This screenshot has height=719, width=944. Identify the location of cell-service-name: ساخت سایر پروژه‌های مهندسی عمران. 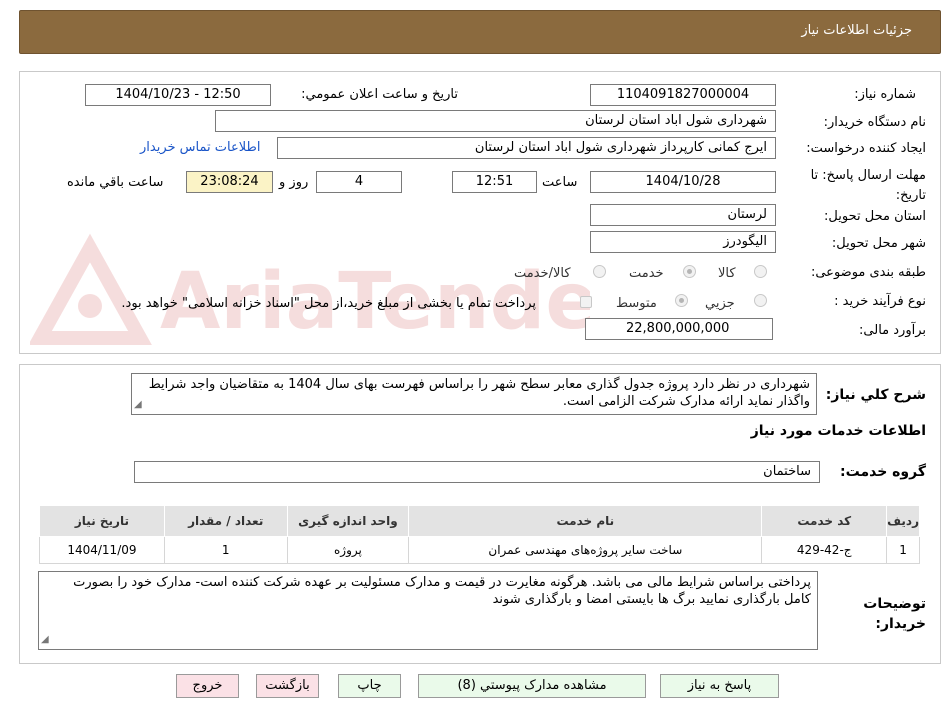
(585, 550).